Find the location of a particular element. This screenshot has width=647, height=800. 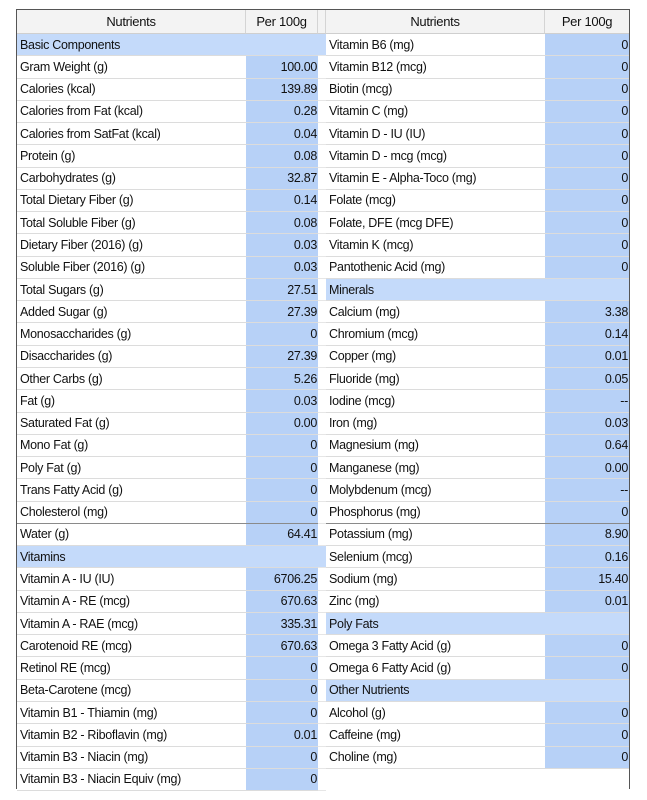

left-nutrient-value: 27.51 is located at coordinates (282, 290).